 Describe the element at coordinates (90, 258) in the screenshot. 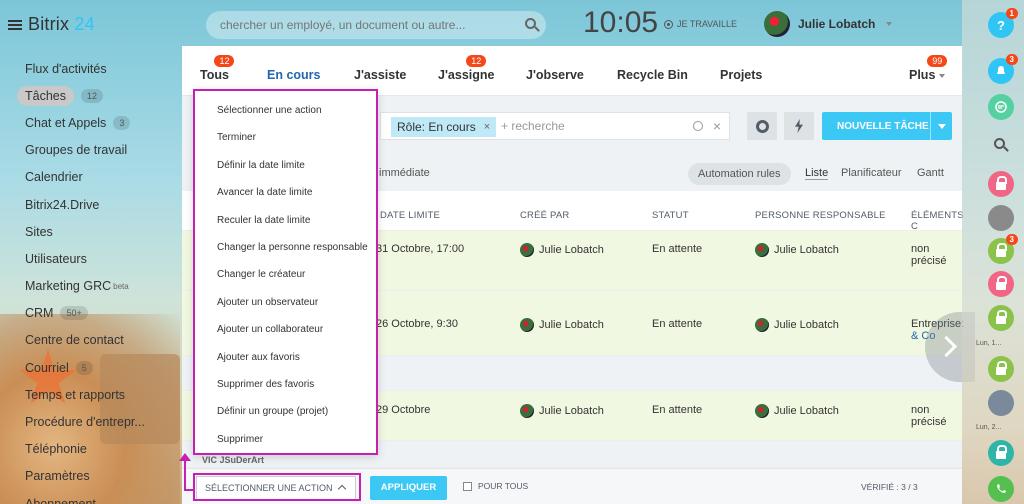

I see `sidebar-item: Utilisateurs` at that location.